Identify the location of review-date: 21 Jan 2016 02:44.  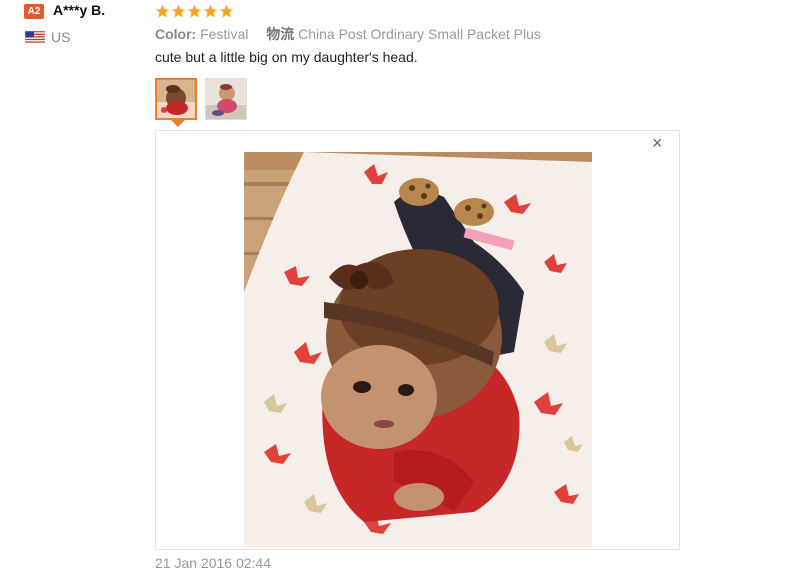
(213, 563).